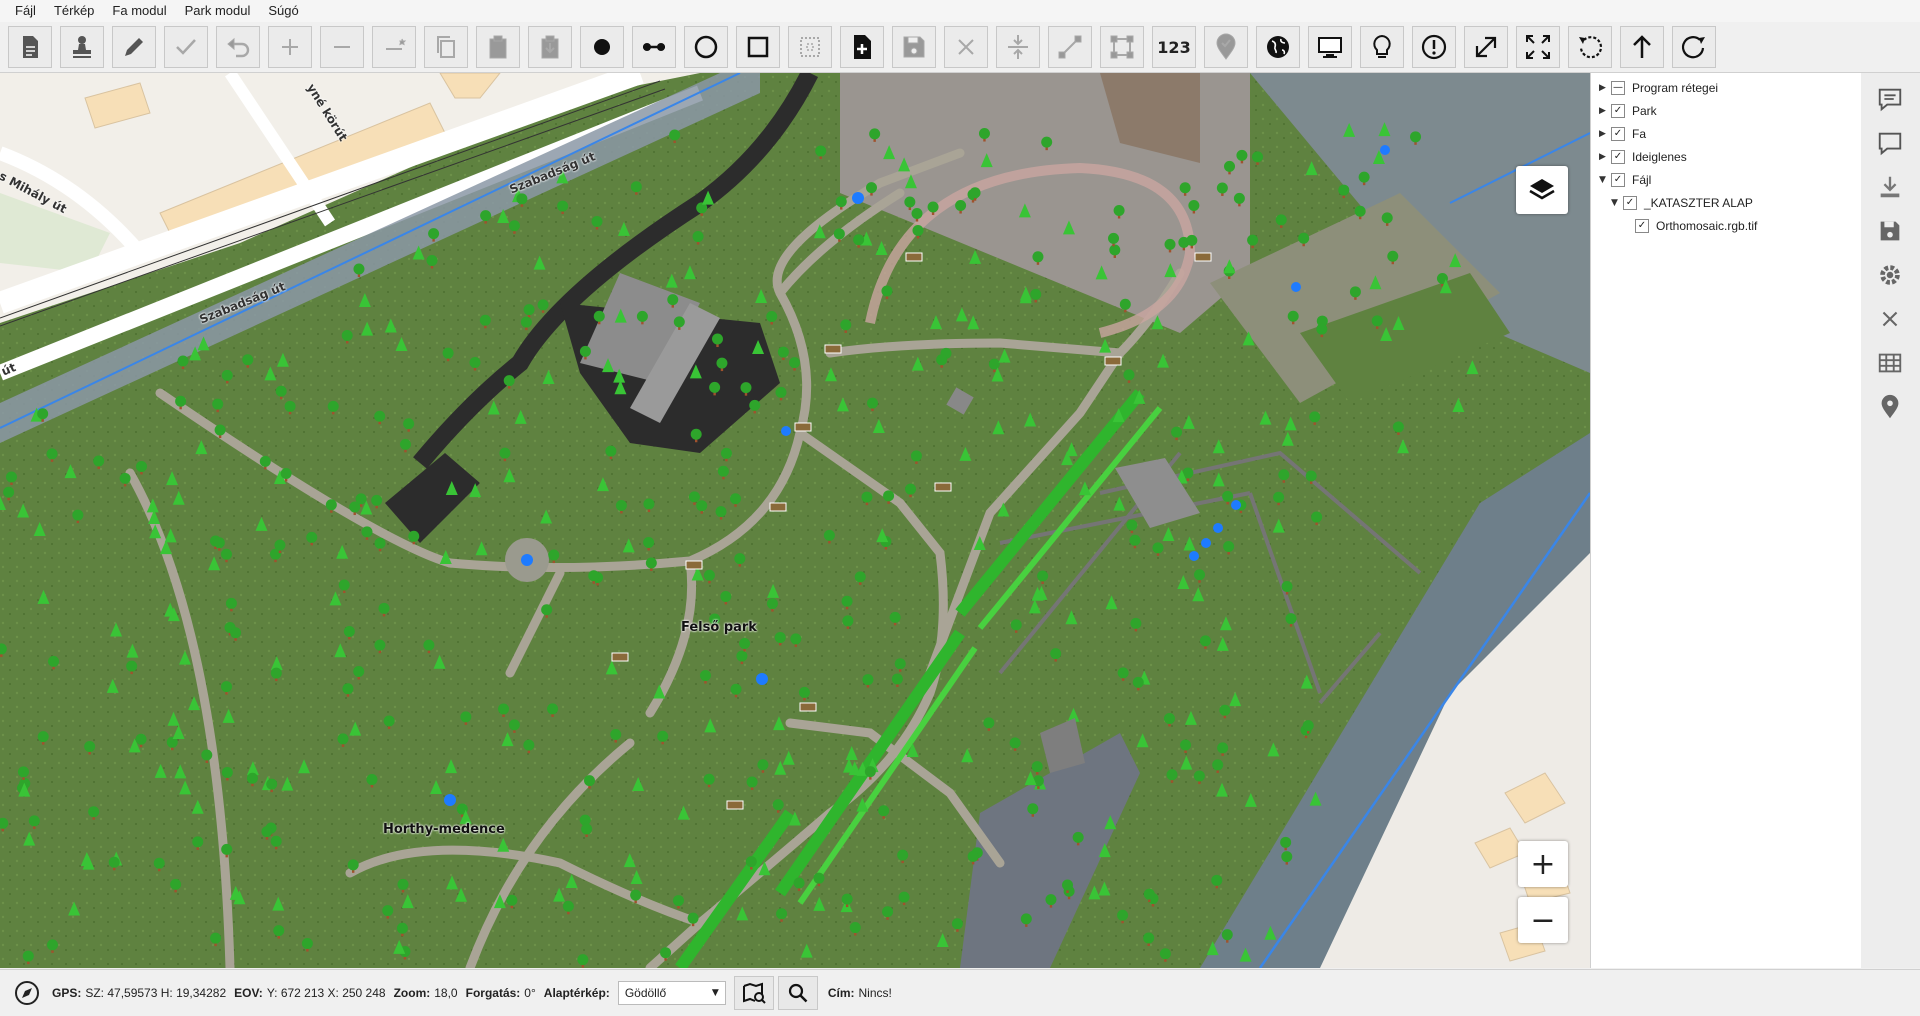 The width and height of the screenshot is (1920, 1016). Describe the element at coordinates (326, 993) in the screenshot. I see `eov-value: Y: 672 213 X: 250 248` at that location.